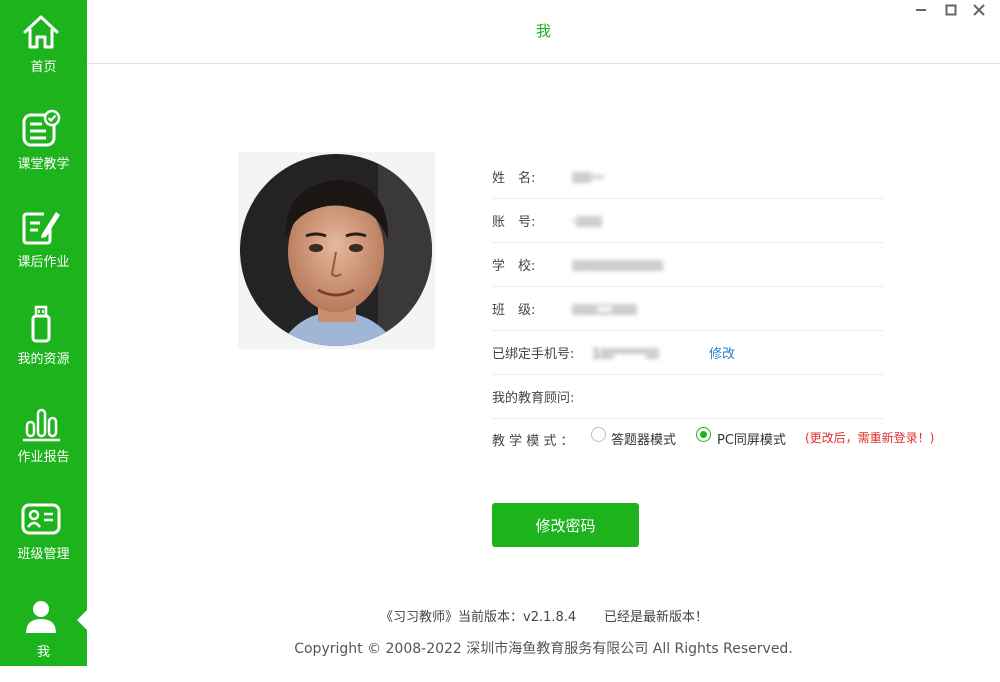  I want to click on account-row: 账 号: ·ﾛﾛﾛﾛ, so click(687, 220).